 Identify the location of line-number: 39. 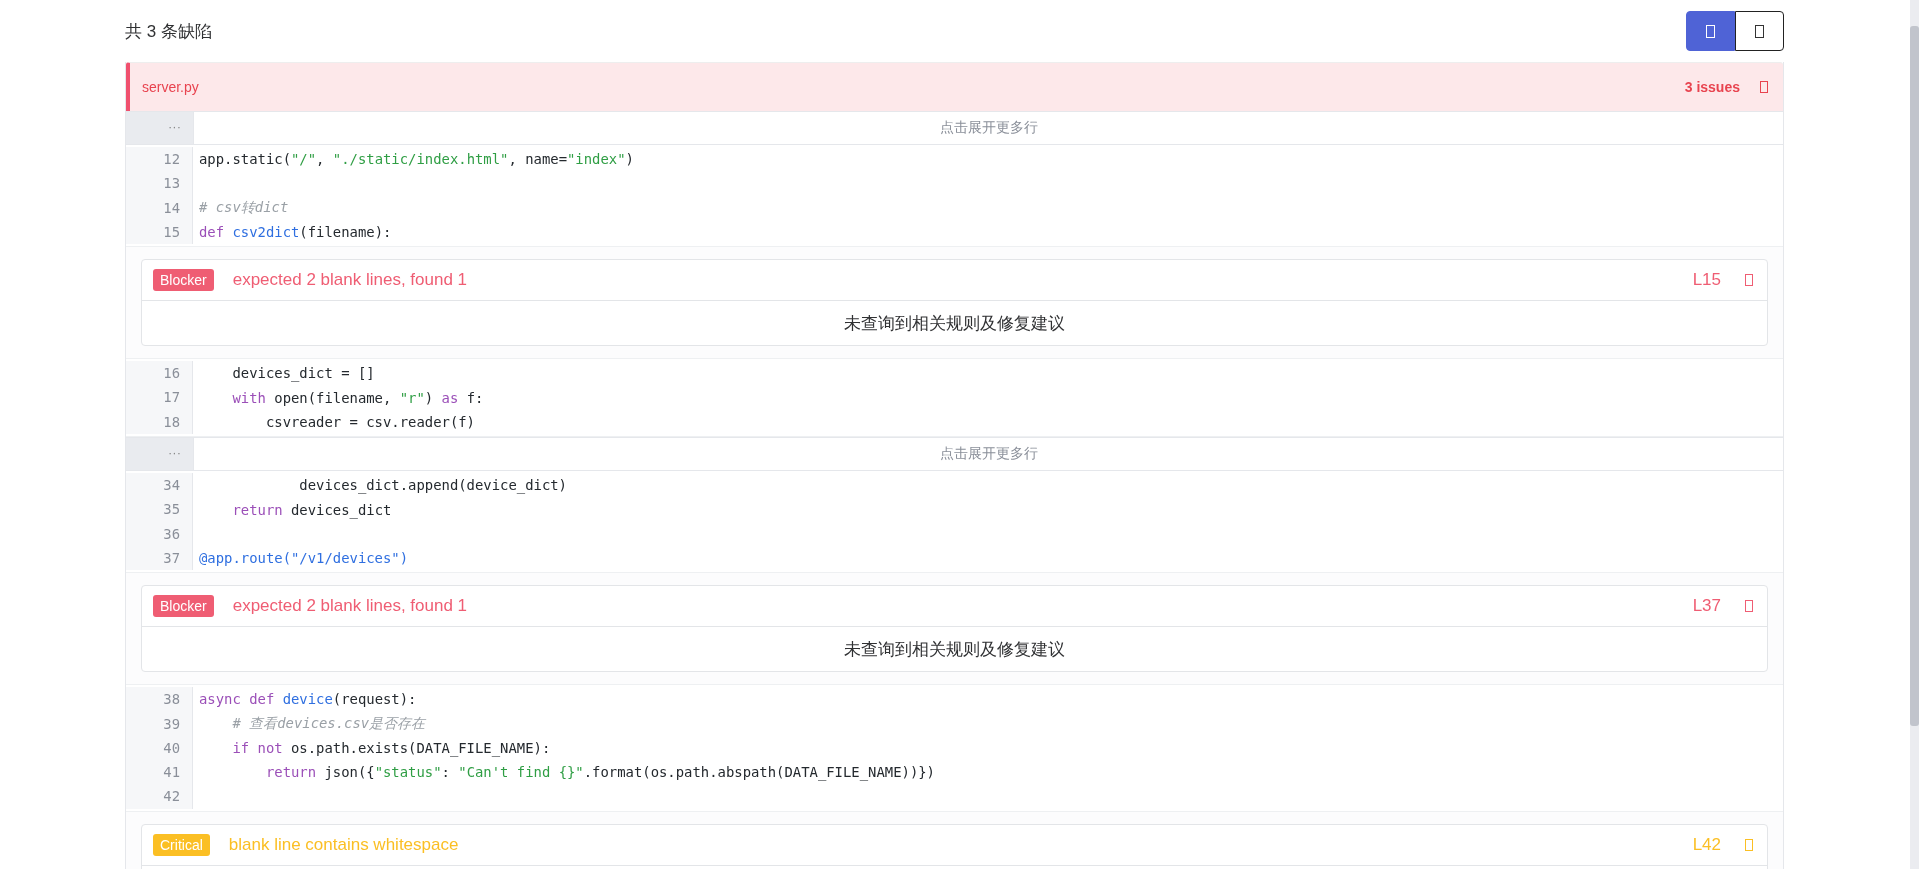
(159, 723).